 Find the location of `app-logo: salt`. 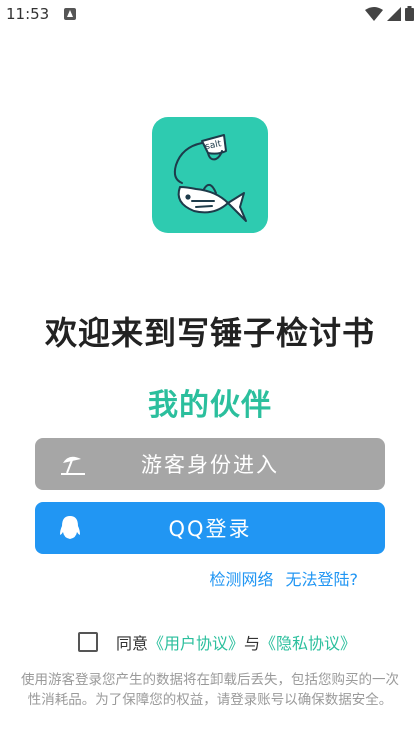

app-logo: salt is located at coordinates (210, 175).